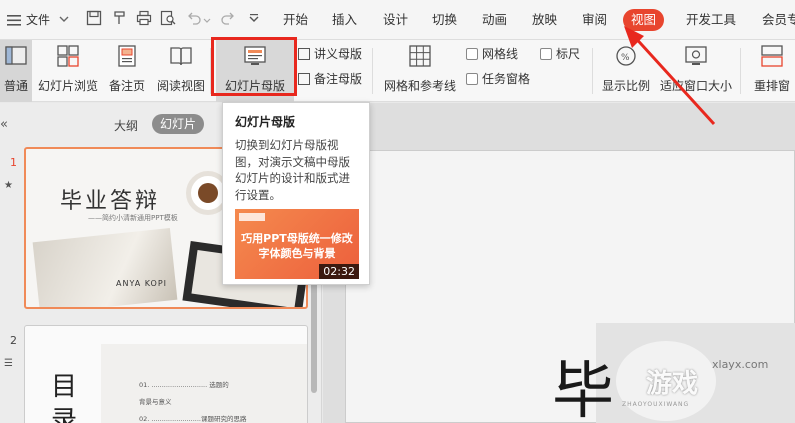 Image resolution: width=795 pixels, height=423 pixels. I want to click on slide1-subtitle: ——简约小清新通用PPT模板, so click(133, 218).